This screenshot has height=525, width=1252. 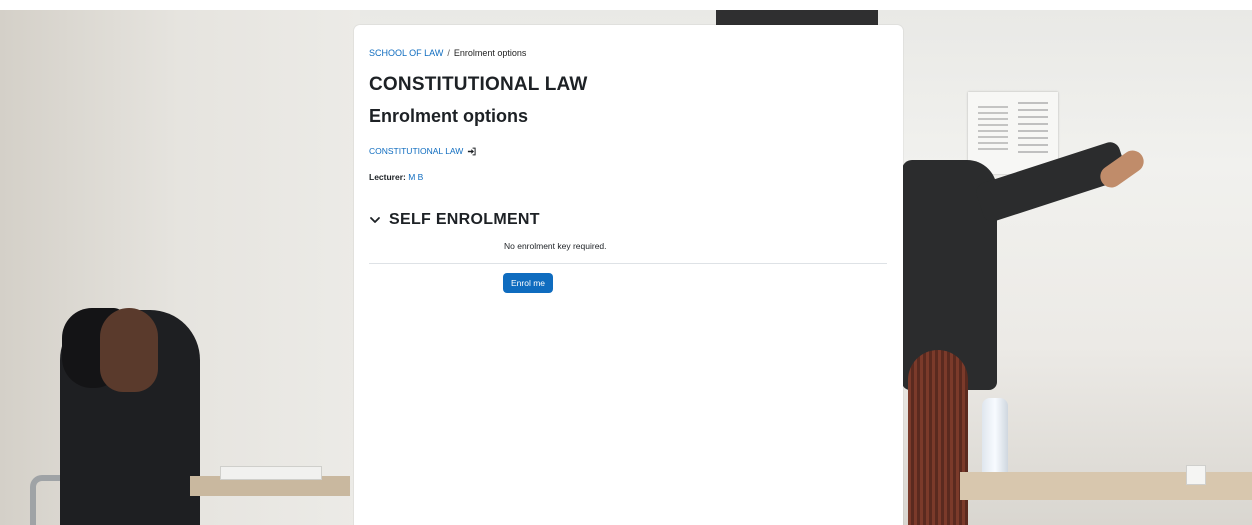 I want to click on lecturer-name-link: M B, so click(x=415, y=177).